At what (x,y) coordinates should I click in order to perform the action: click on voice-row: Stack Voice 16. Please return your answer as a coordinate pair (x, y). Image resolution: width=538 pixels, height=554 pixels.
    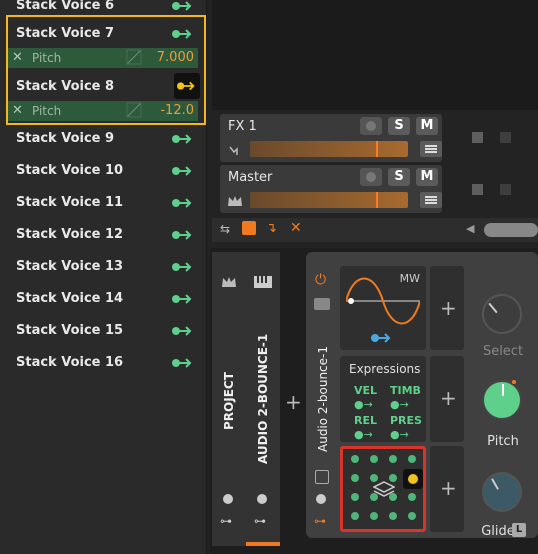
    Looking at the image, I should click on (106, 363).